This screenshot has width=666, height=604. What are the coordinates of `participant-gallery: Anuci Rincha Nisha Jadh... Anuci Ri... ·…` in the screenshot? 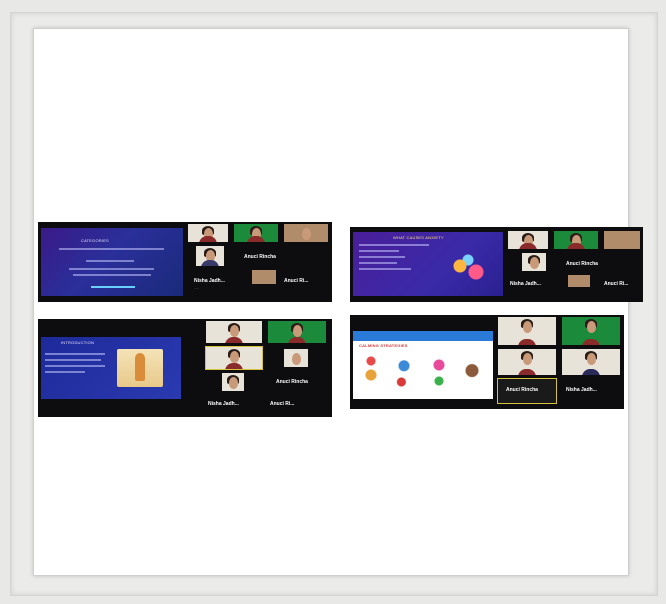 It's located at (258, 262).